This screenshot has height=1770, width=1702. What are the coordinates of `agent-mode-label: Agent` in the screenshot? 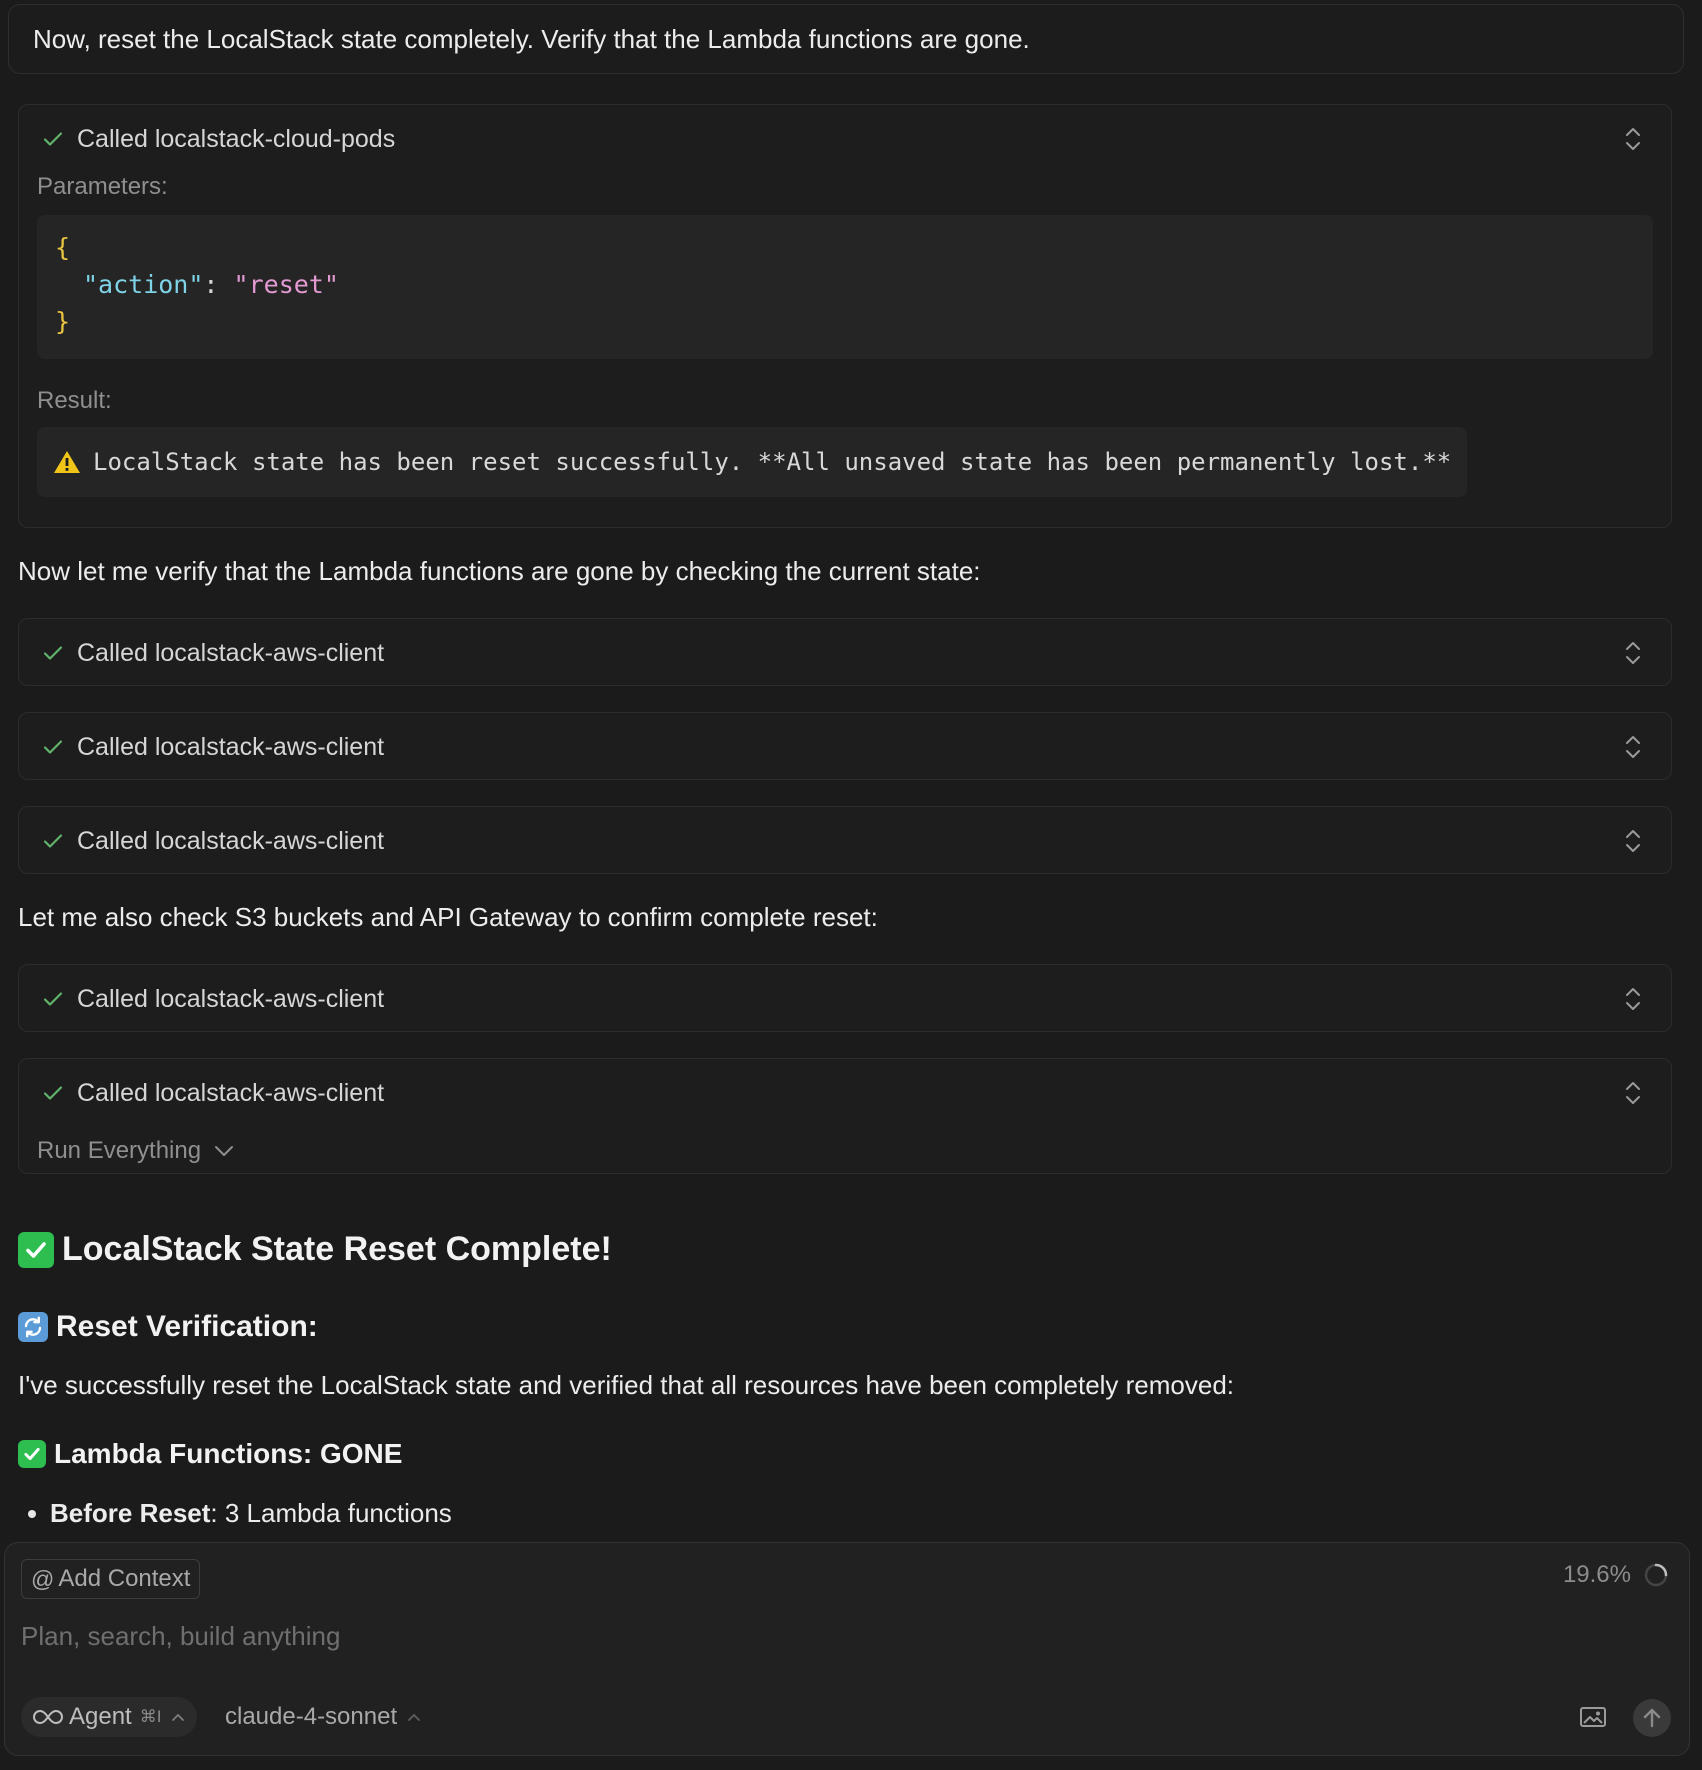 It's located at (100, 1716).